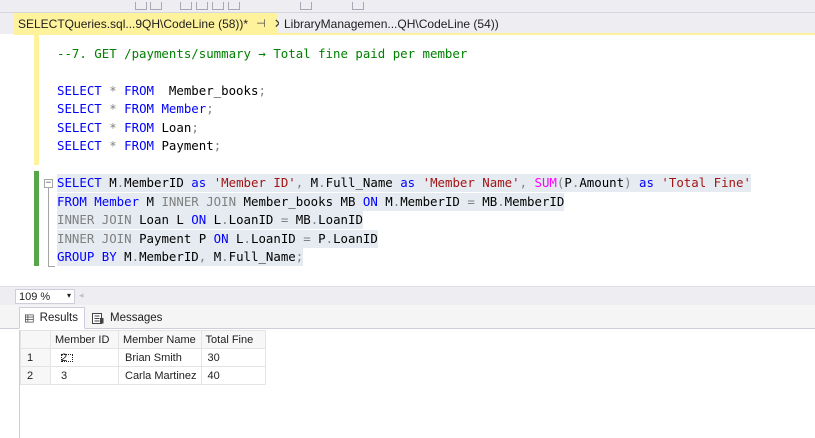  I want to click on code-token: L, so click(236, 238).